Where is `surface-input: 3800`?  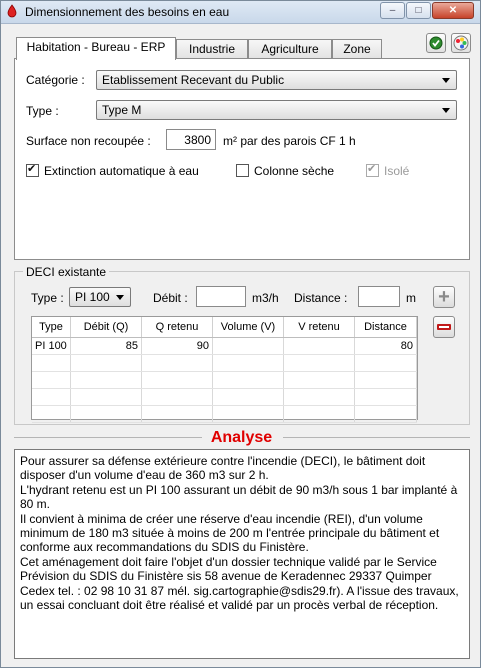 surface-input: 3800 is located at coordinates (191, 139).